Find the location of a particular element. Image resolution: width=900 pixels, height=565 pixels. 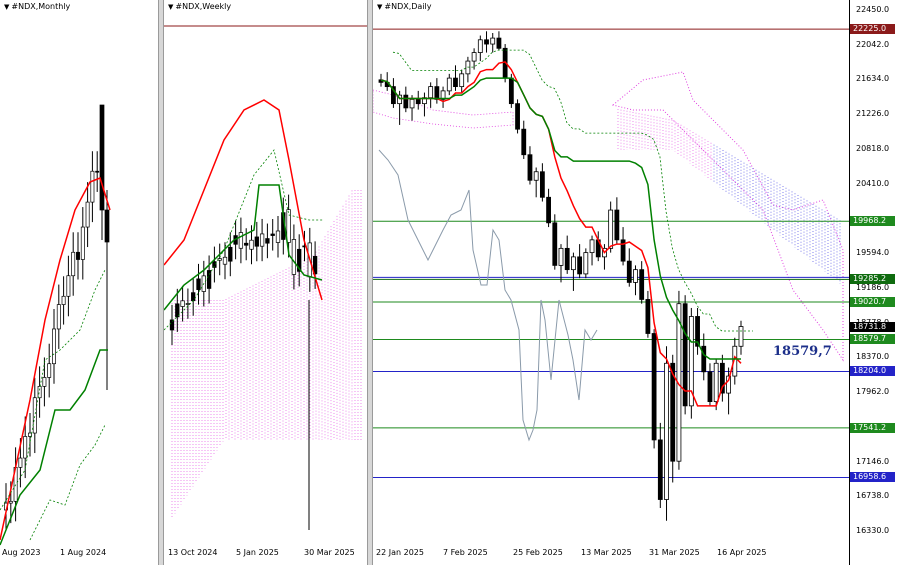

x-tick-label: 1 Aug 2024 is located at coordinates (83, 552).